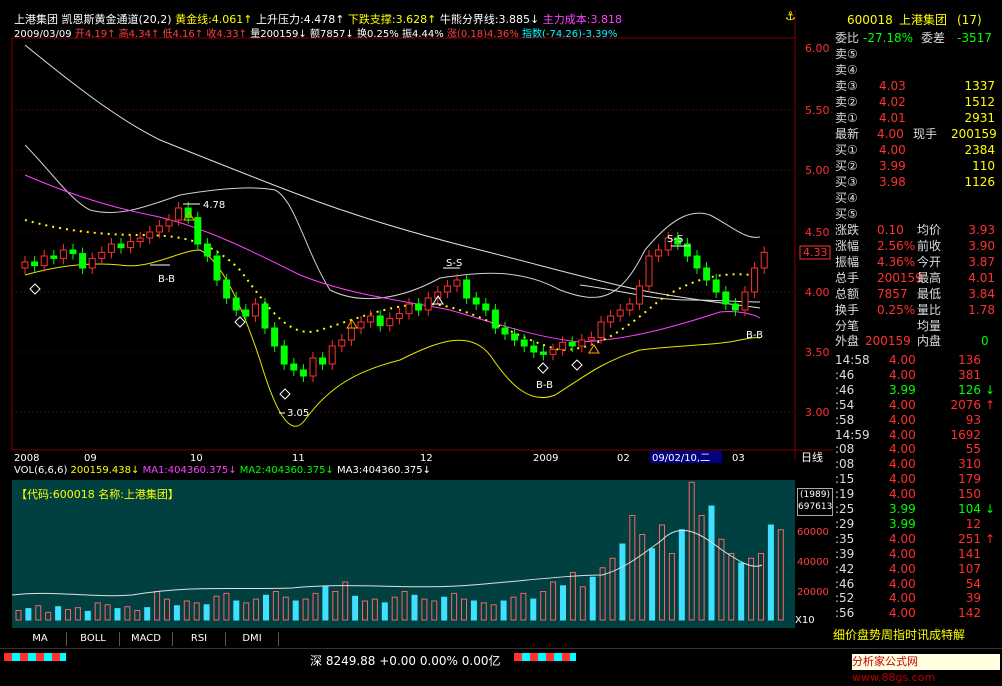  What do you see at coordinates (916, 214) in the screenshot?
I see `bid-row: 买⑤` at bounding box center [916, 214].